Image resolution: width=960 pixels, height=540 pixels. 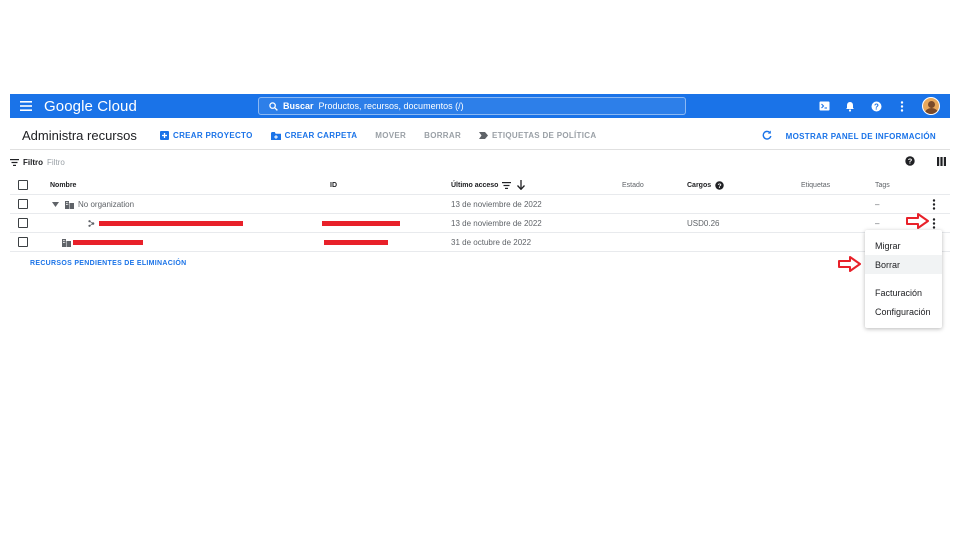 I want to click on column-header-charges: Cargos ?, so click(x=705, y=185).